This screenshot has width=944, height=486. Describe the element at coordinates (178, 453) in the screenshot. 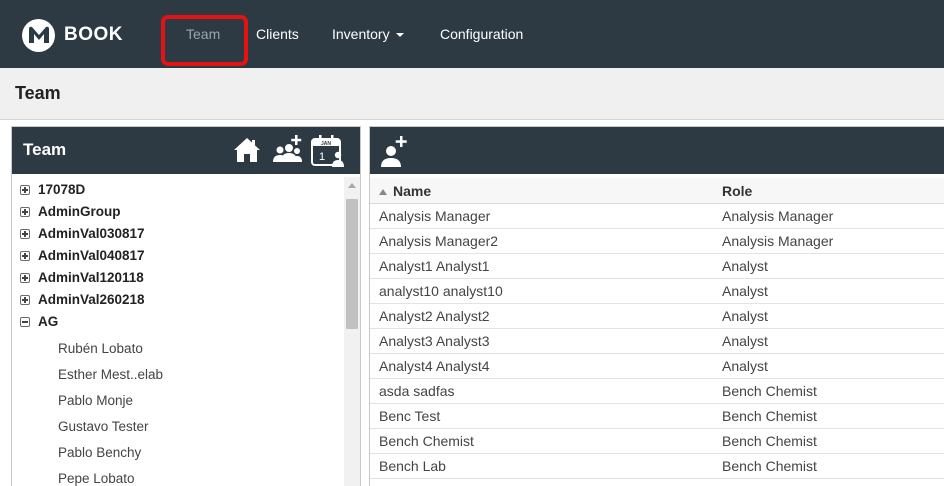

I see `tree-member: Pablo Benchy` at that location.